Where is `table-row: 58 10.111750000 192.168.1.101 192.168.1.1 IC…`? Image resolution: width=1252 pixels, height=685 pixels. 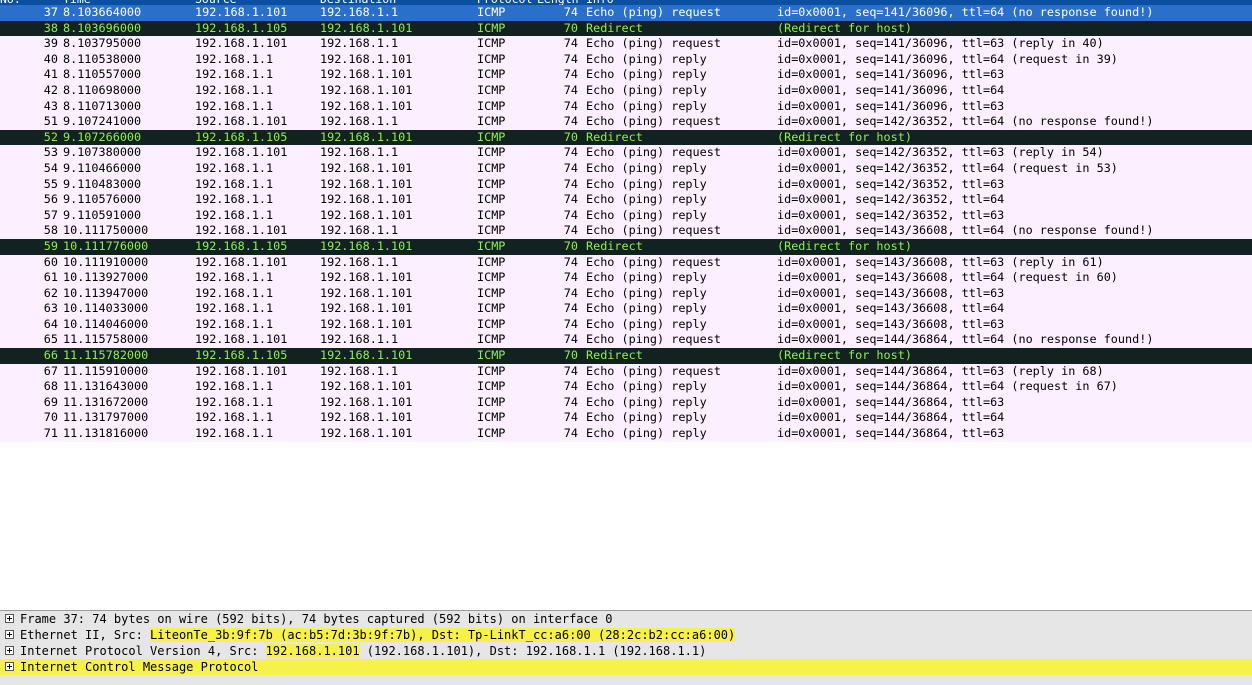
table-row: 58 10.111750000 192.168.1.101 192.168.1.1 IC… is located at coordinates (626, 231).